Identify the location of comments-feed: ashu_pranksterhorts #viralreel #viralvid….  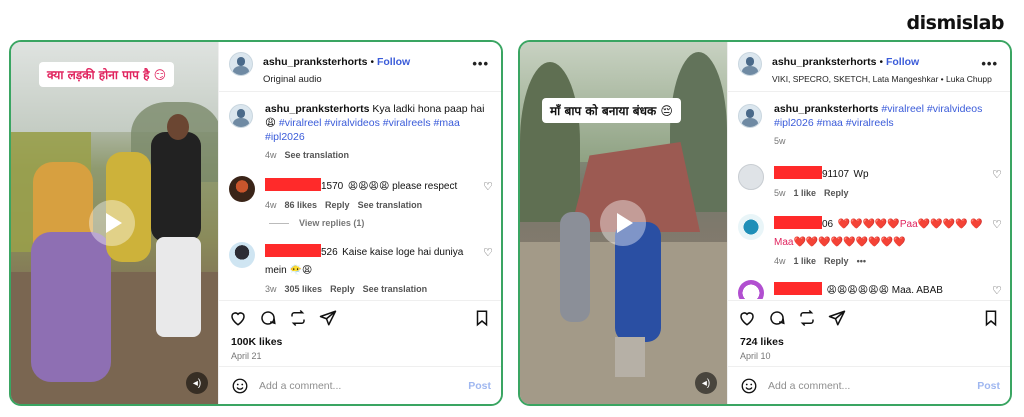
(869, 196).